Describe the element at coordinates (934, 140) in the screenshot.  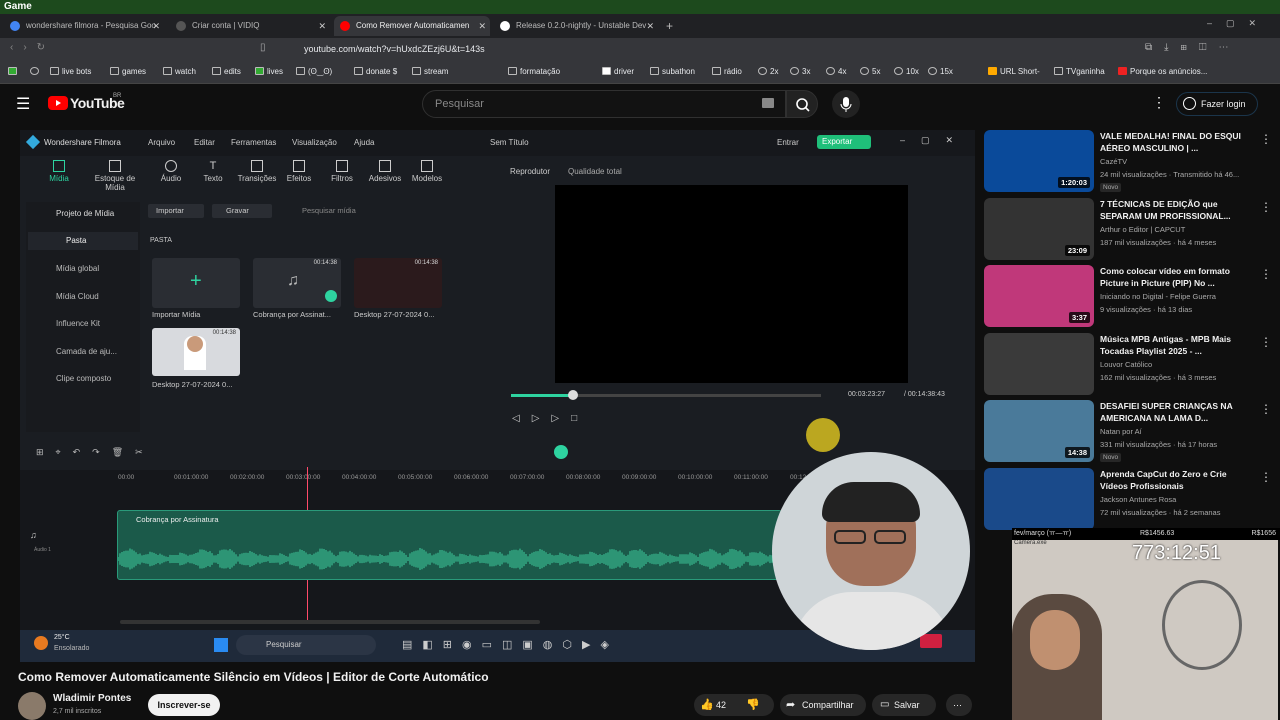
I see `filmora-window-controls: –▢✕` at that location.